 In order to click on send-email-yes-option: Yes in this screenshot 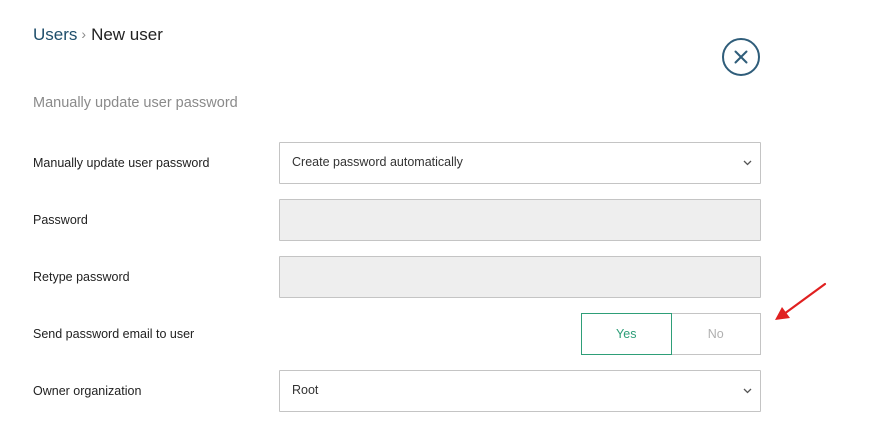, I will do `click(626, 334)`.